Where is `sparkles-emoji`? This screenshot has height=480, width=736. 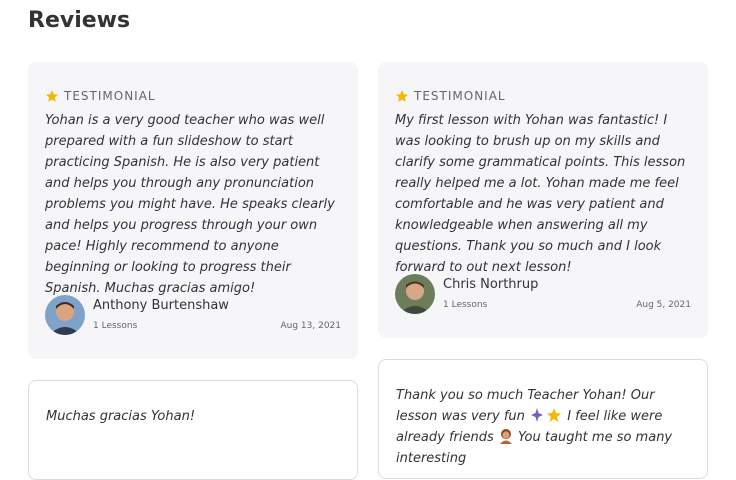 sparkles-emoji is located at coordinates (546, 415).